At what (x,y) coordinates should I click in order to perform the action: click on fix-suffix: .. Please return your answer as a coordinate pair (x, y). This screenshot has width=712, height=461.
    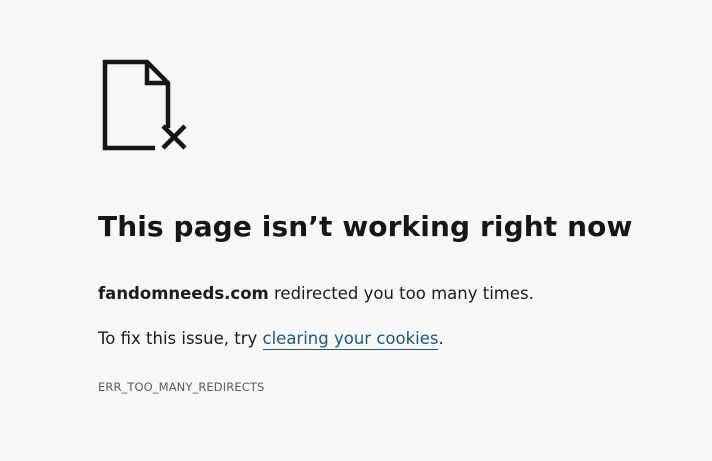
    Looking at the image, I should click on (441, 338).